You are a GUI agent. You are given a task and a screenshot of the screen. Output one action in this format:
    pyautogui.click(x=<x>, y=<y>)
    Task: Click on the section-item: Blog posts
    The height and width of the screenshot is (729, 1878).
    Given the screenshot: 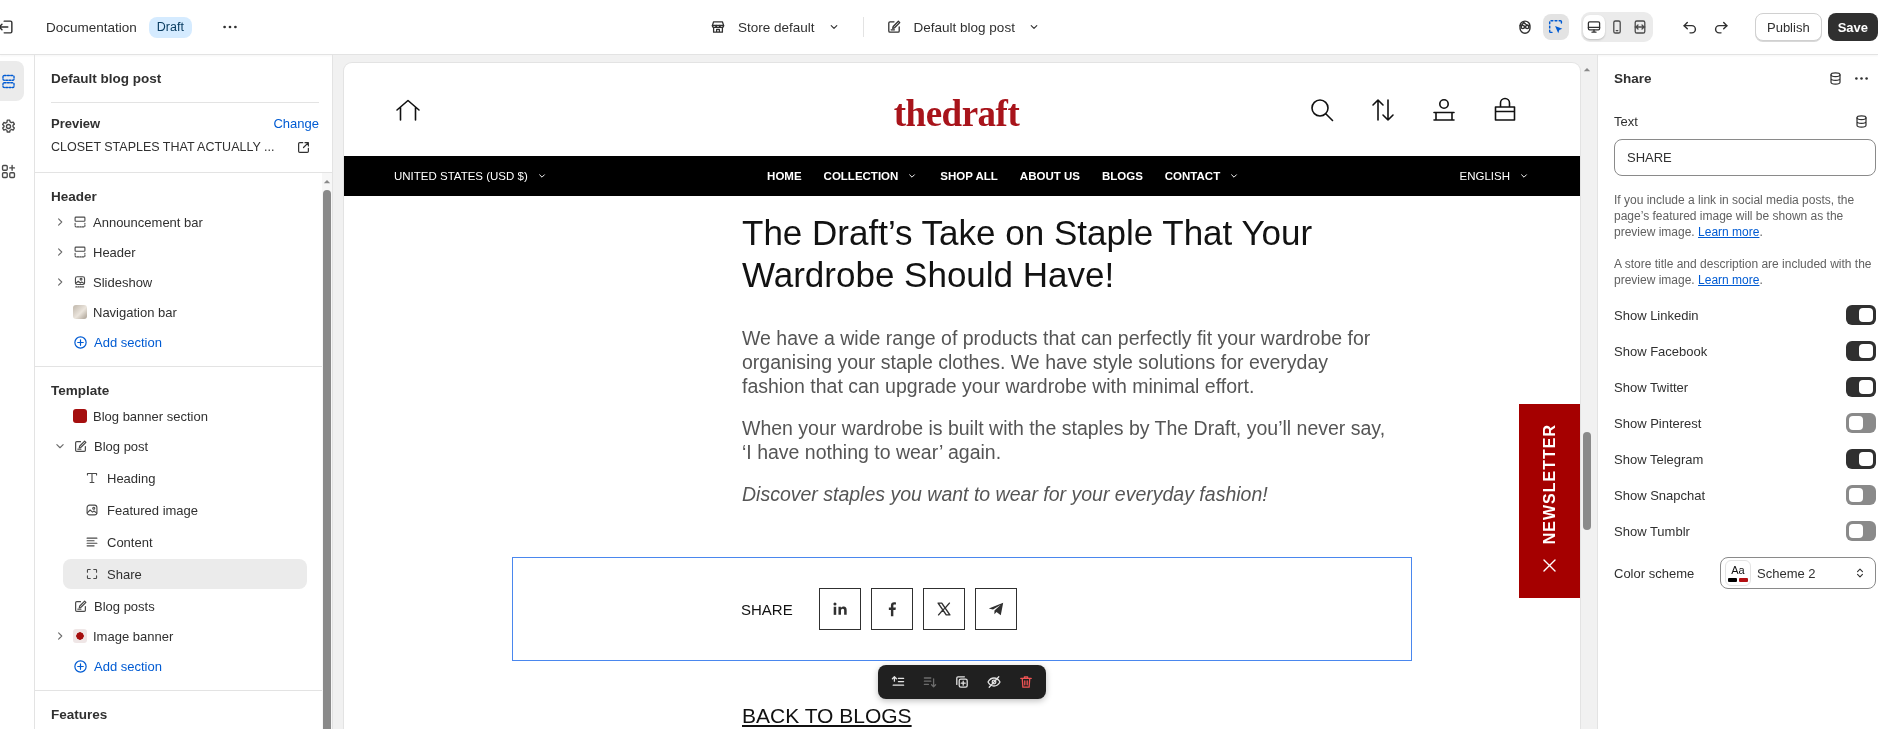 What is the action you would take?
    pyautogui.click(x=179, y=606)
    